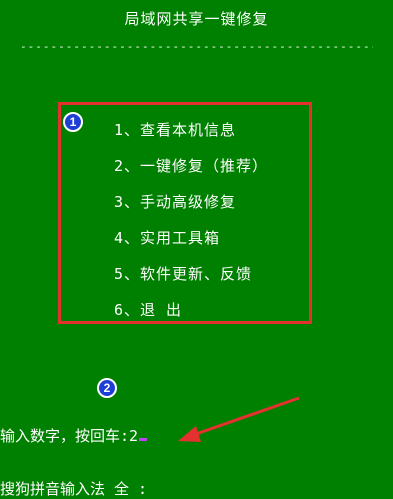 This screenshot has width=393, height=499. What do you see at coordinates (191, 165) in the screenshot?
I see `menu-item-one-click-repair: 2、一键修复（推荐）` at bounding box center [191, 165].